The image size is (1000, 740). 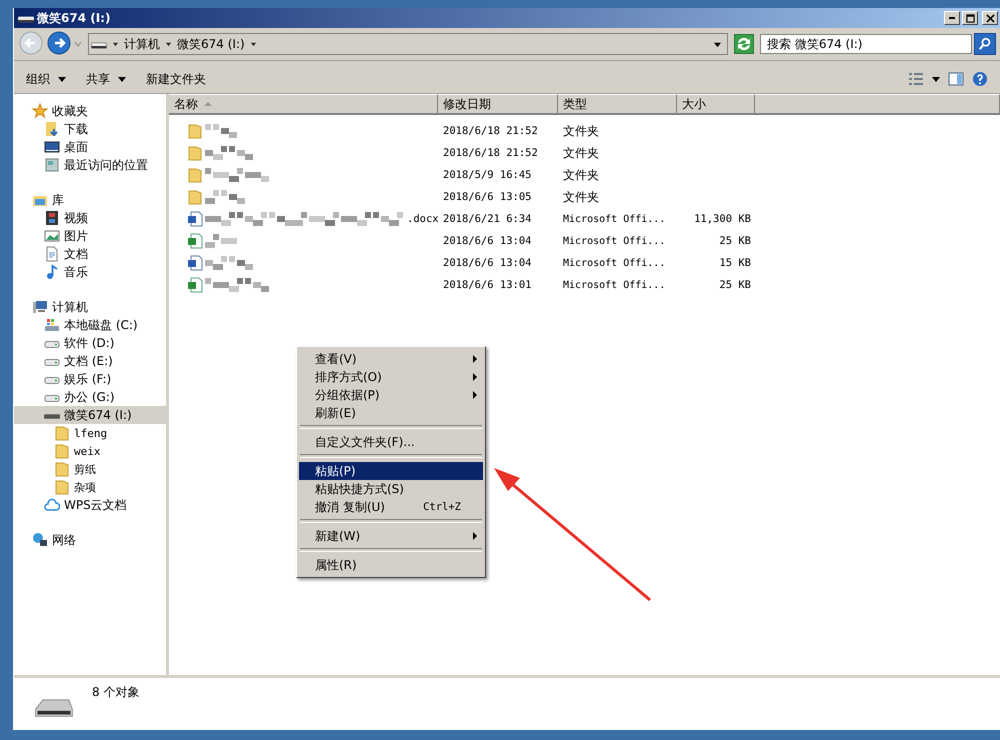 I want to click on close-button, so click(x=990, y=18).